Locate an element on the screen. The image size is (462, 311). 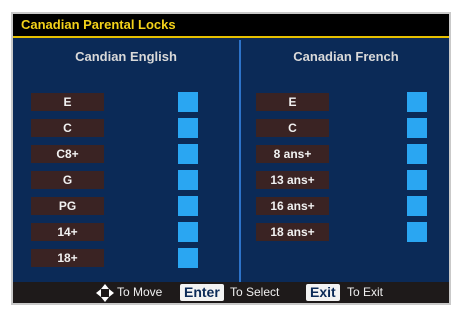
exit-key-badge: Exit is located at coordinates (323, 292).